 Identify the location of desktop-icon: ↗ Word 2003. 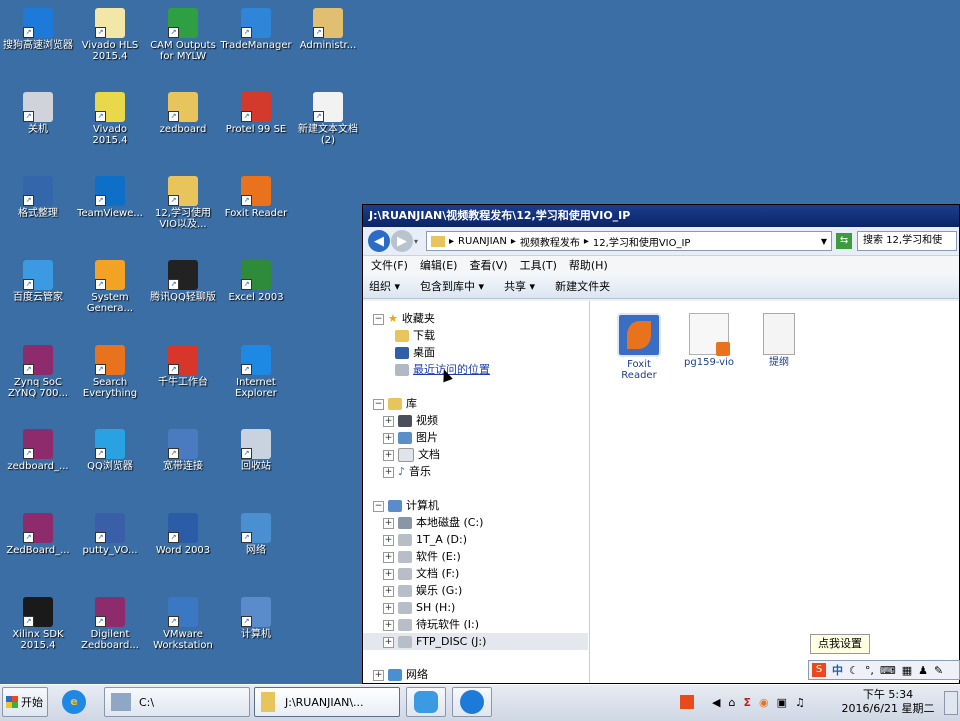
(183, 534).